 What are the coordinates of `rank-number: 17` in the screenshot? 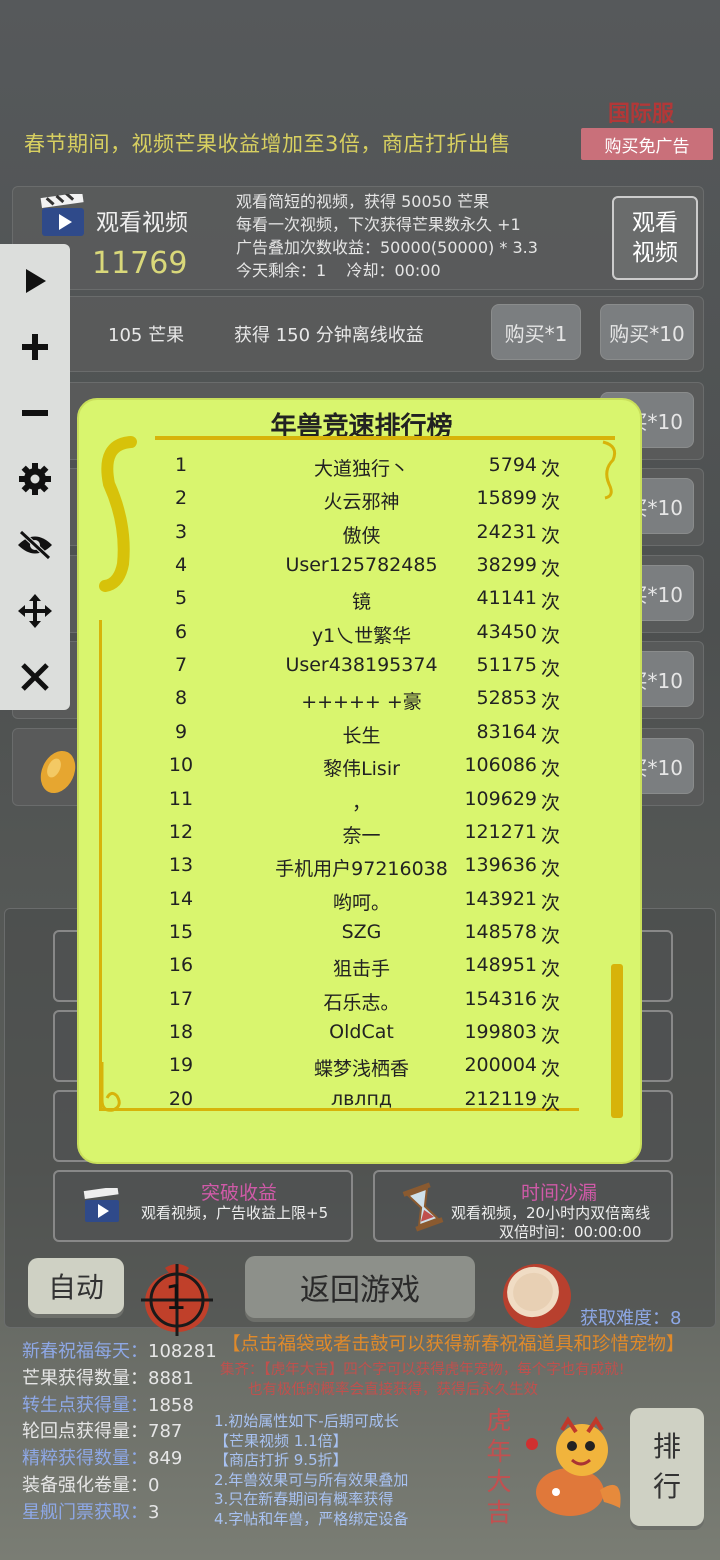 It's located at (181, 998).